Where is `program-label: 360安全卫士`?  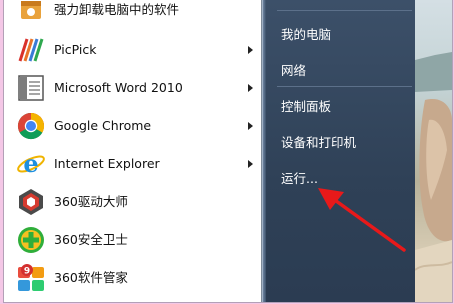 program-label: 360安全卫士 is located at coordinates (91, 239).